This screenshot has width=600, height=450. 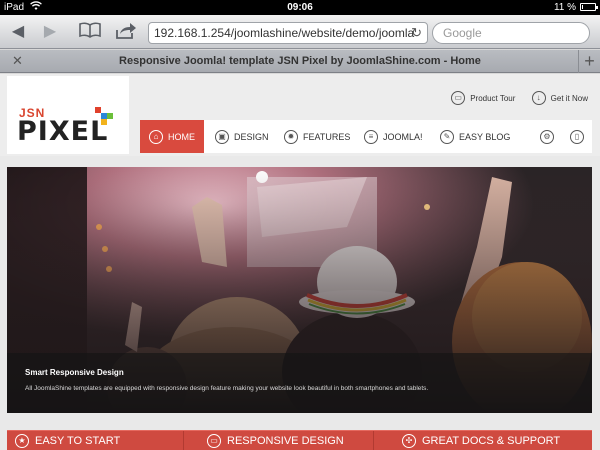 I want to click on logo-pixel-text: PIXEL, so click(x=63, y=131).